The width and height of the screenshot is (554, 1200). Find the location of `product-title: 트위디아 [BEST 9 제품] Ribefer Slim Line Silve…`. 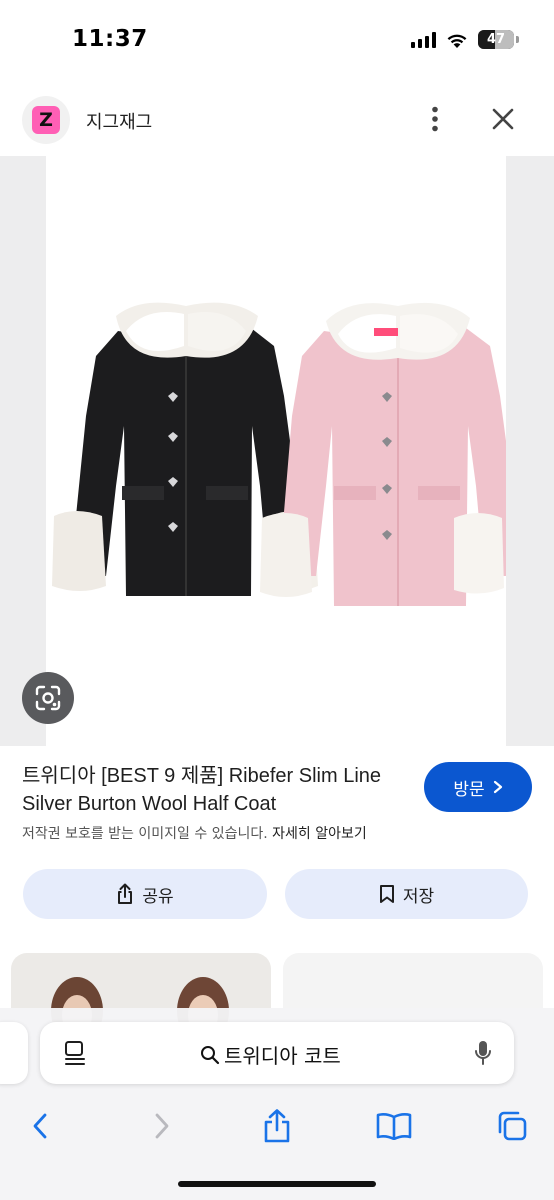

product-title: 트위디아 [BEST 9 제품] Ribefer Slim Line Silve… is located at coordinates (217, 790).